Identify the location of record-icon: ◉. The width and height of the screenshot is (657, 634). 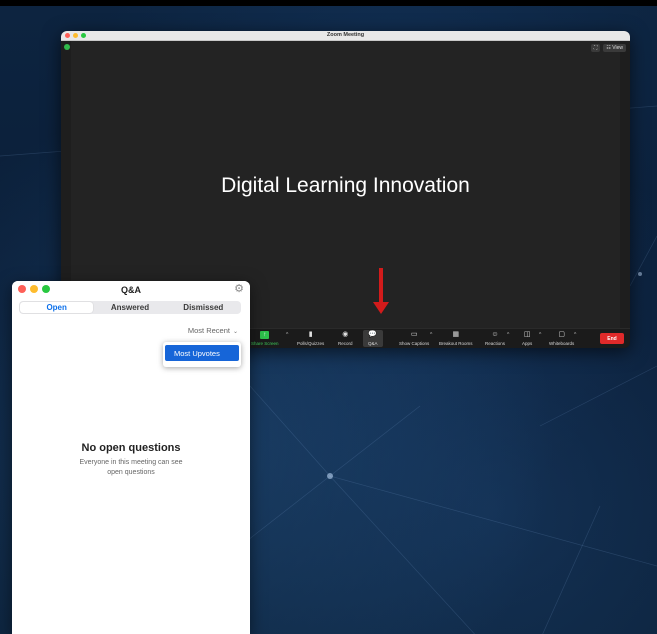
(345, 334).